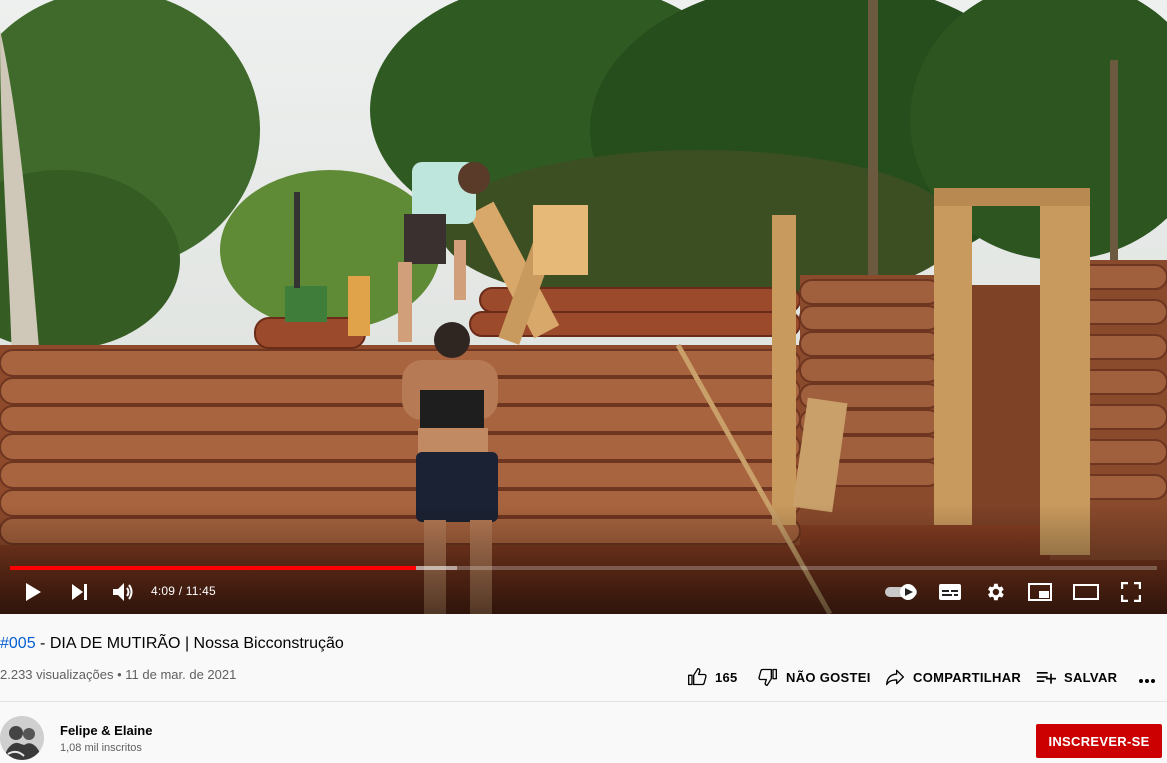  I want to click on volume-icon, so click(123, 592).